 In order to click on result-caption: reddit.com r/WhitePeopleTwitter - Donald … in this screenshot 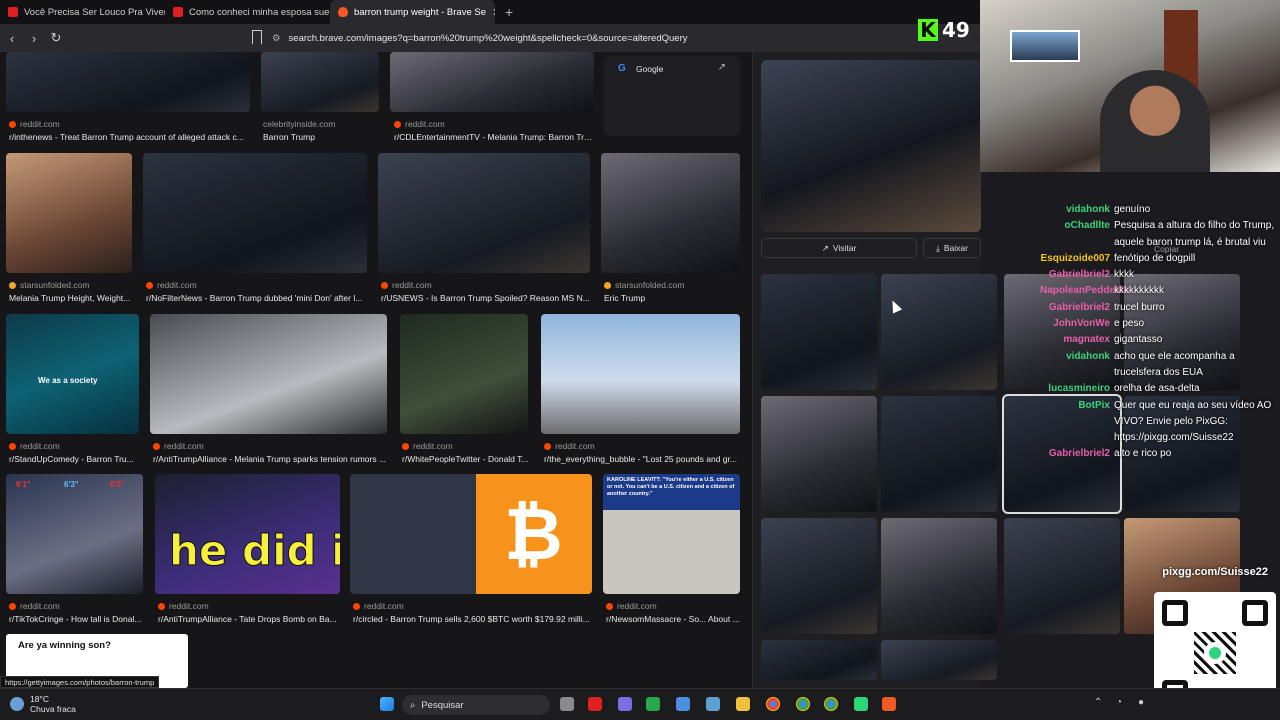, I will do `click(466, 452)`.